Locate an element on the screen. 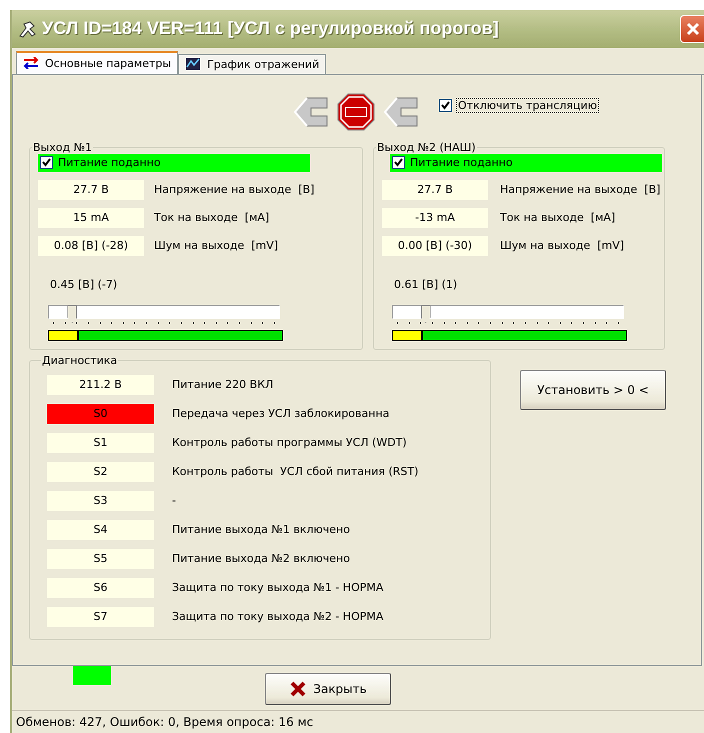  chart-icon is located at coordinates (193, 64).